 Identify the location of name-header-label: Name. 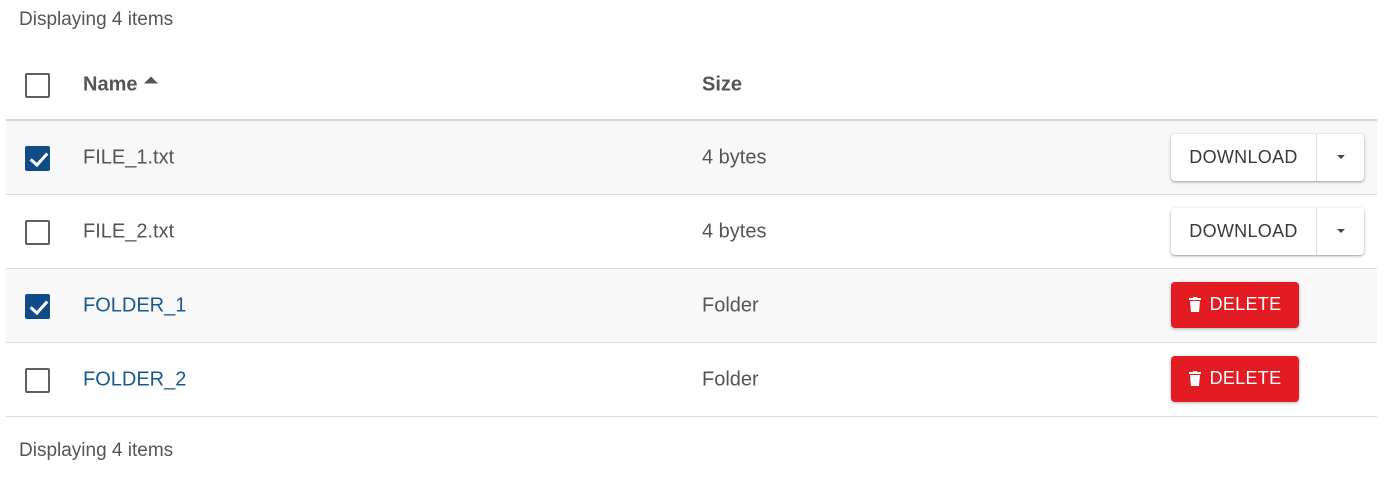
(110, 84).